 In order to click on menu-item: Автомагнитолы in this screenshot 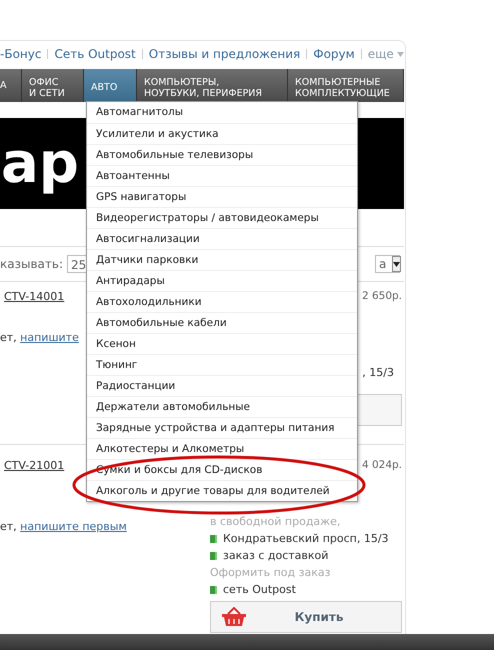, I will do `click(222, 112)`.